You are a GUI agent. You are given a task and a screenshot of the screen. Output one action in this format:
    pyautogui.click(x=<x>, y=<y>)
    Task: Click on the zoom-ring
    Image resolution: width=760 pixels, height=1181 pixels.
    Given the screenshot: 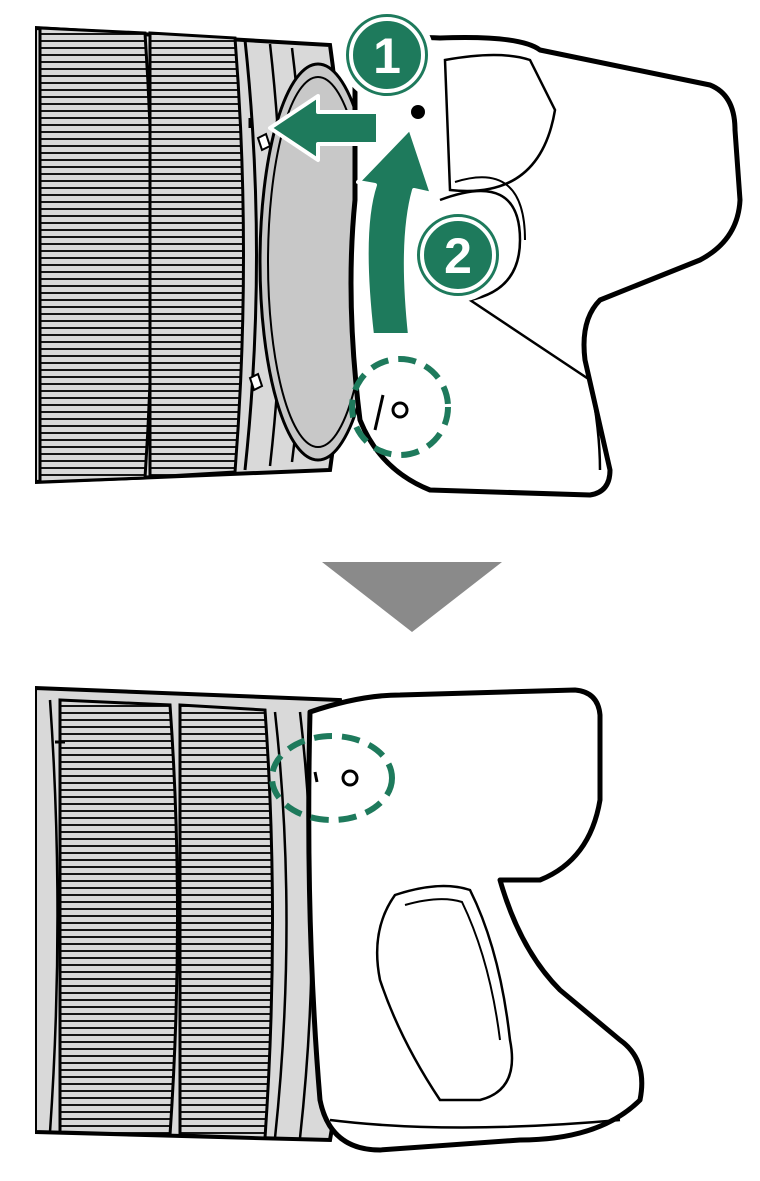 What is the action you would take?
    pyautogui.click(x=96, y=255)
    